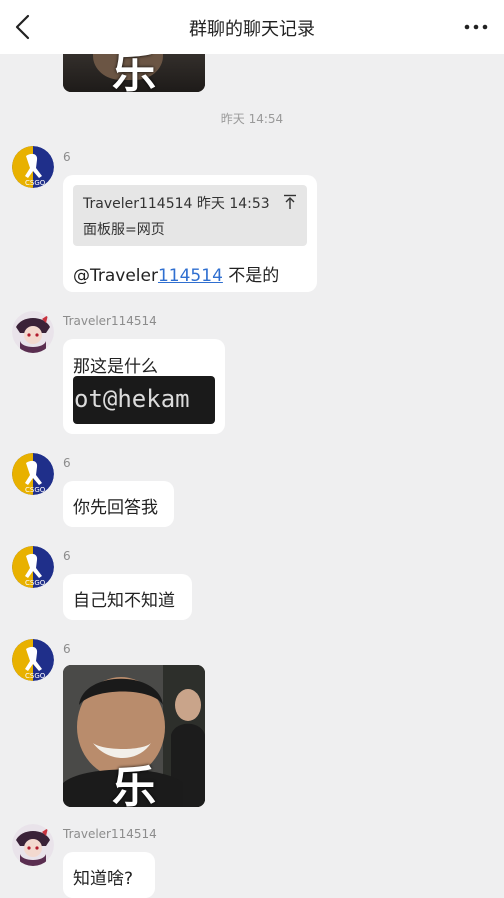  Describe the element at coordinates (115, 508) in the screenshot. I see `message-text: 你先回答我` at that location.